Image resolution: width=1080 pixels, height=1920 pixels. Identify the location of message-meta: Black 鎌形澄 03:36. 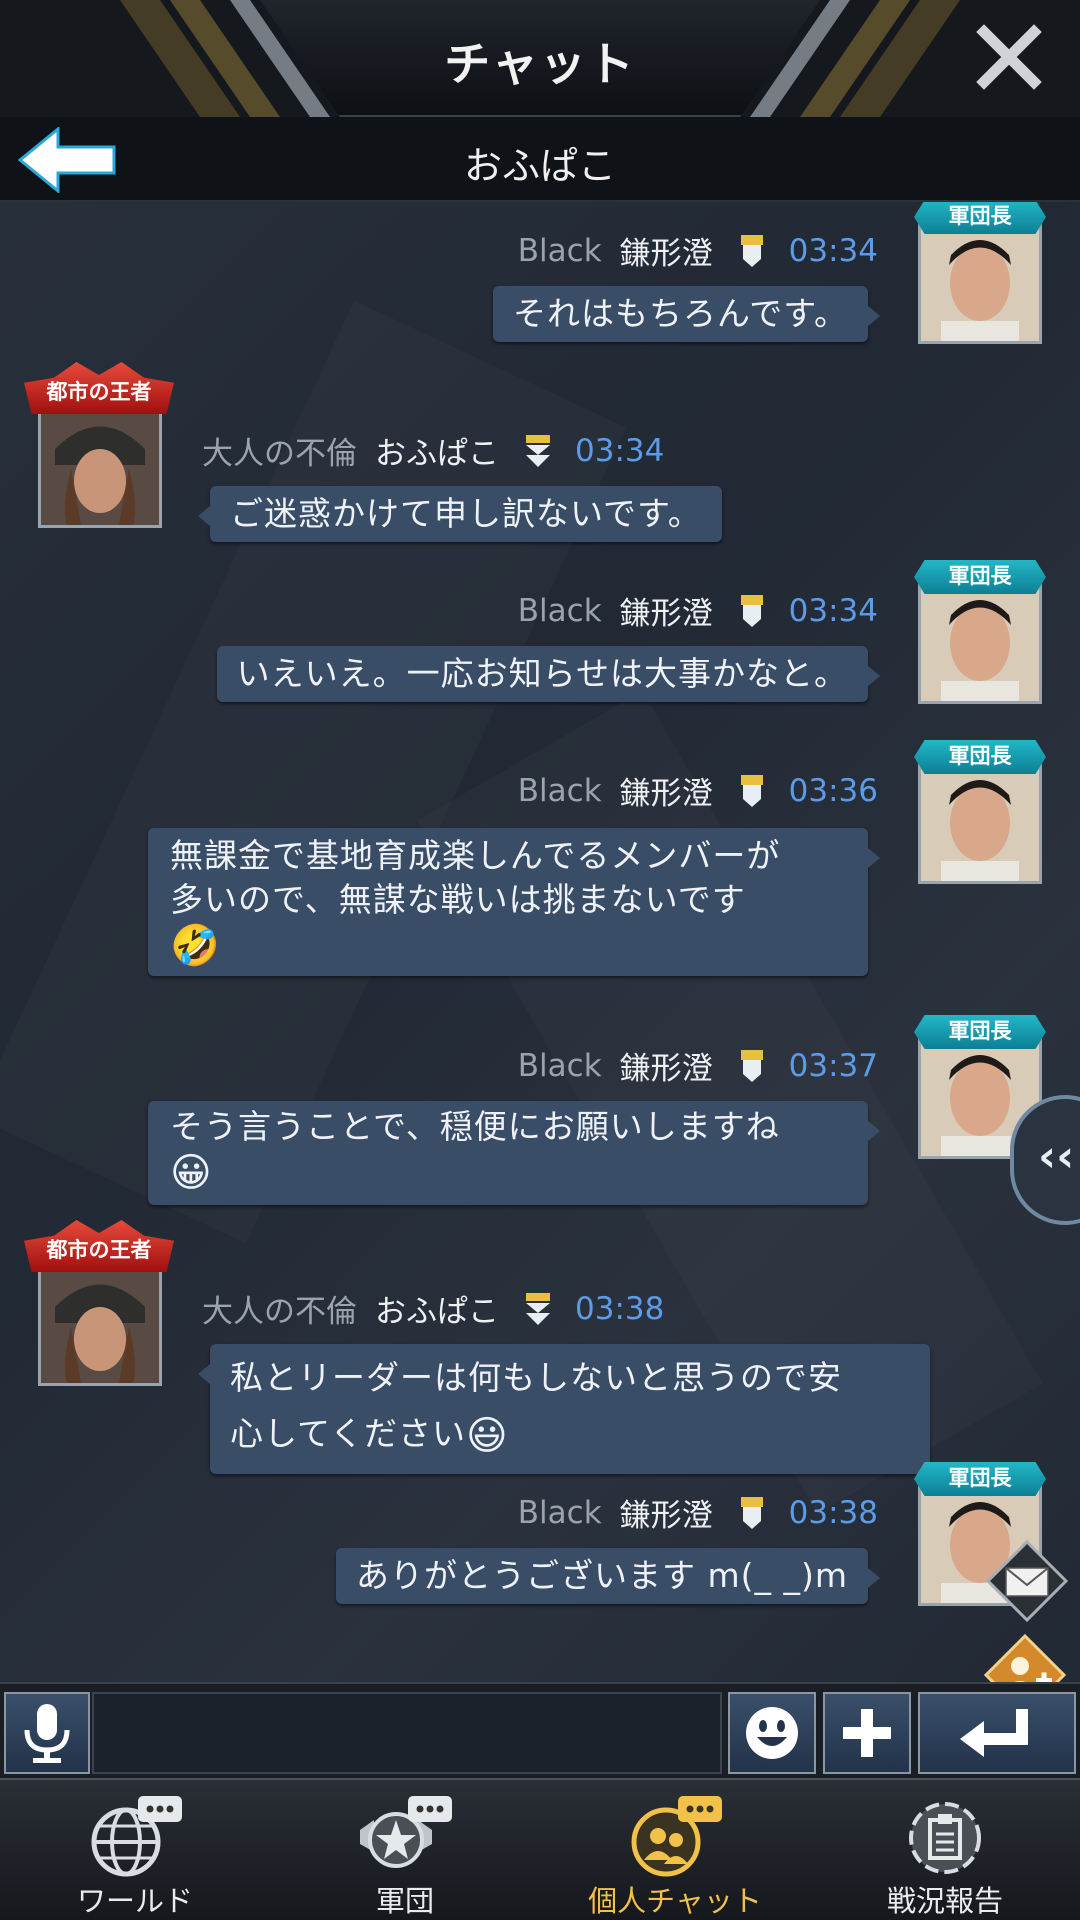
(698, 790).